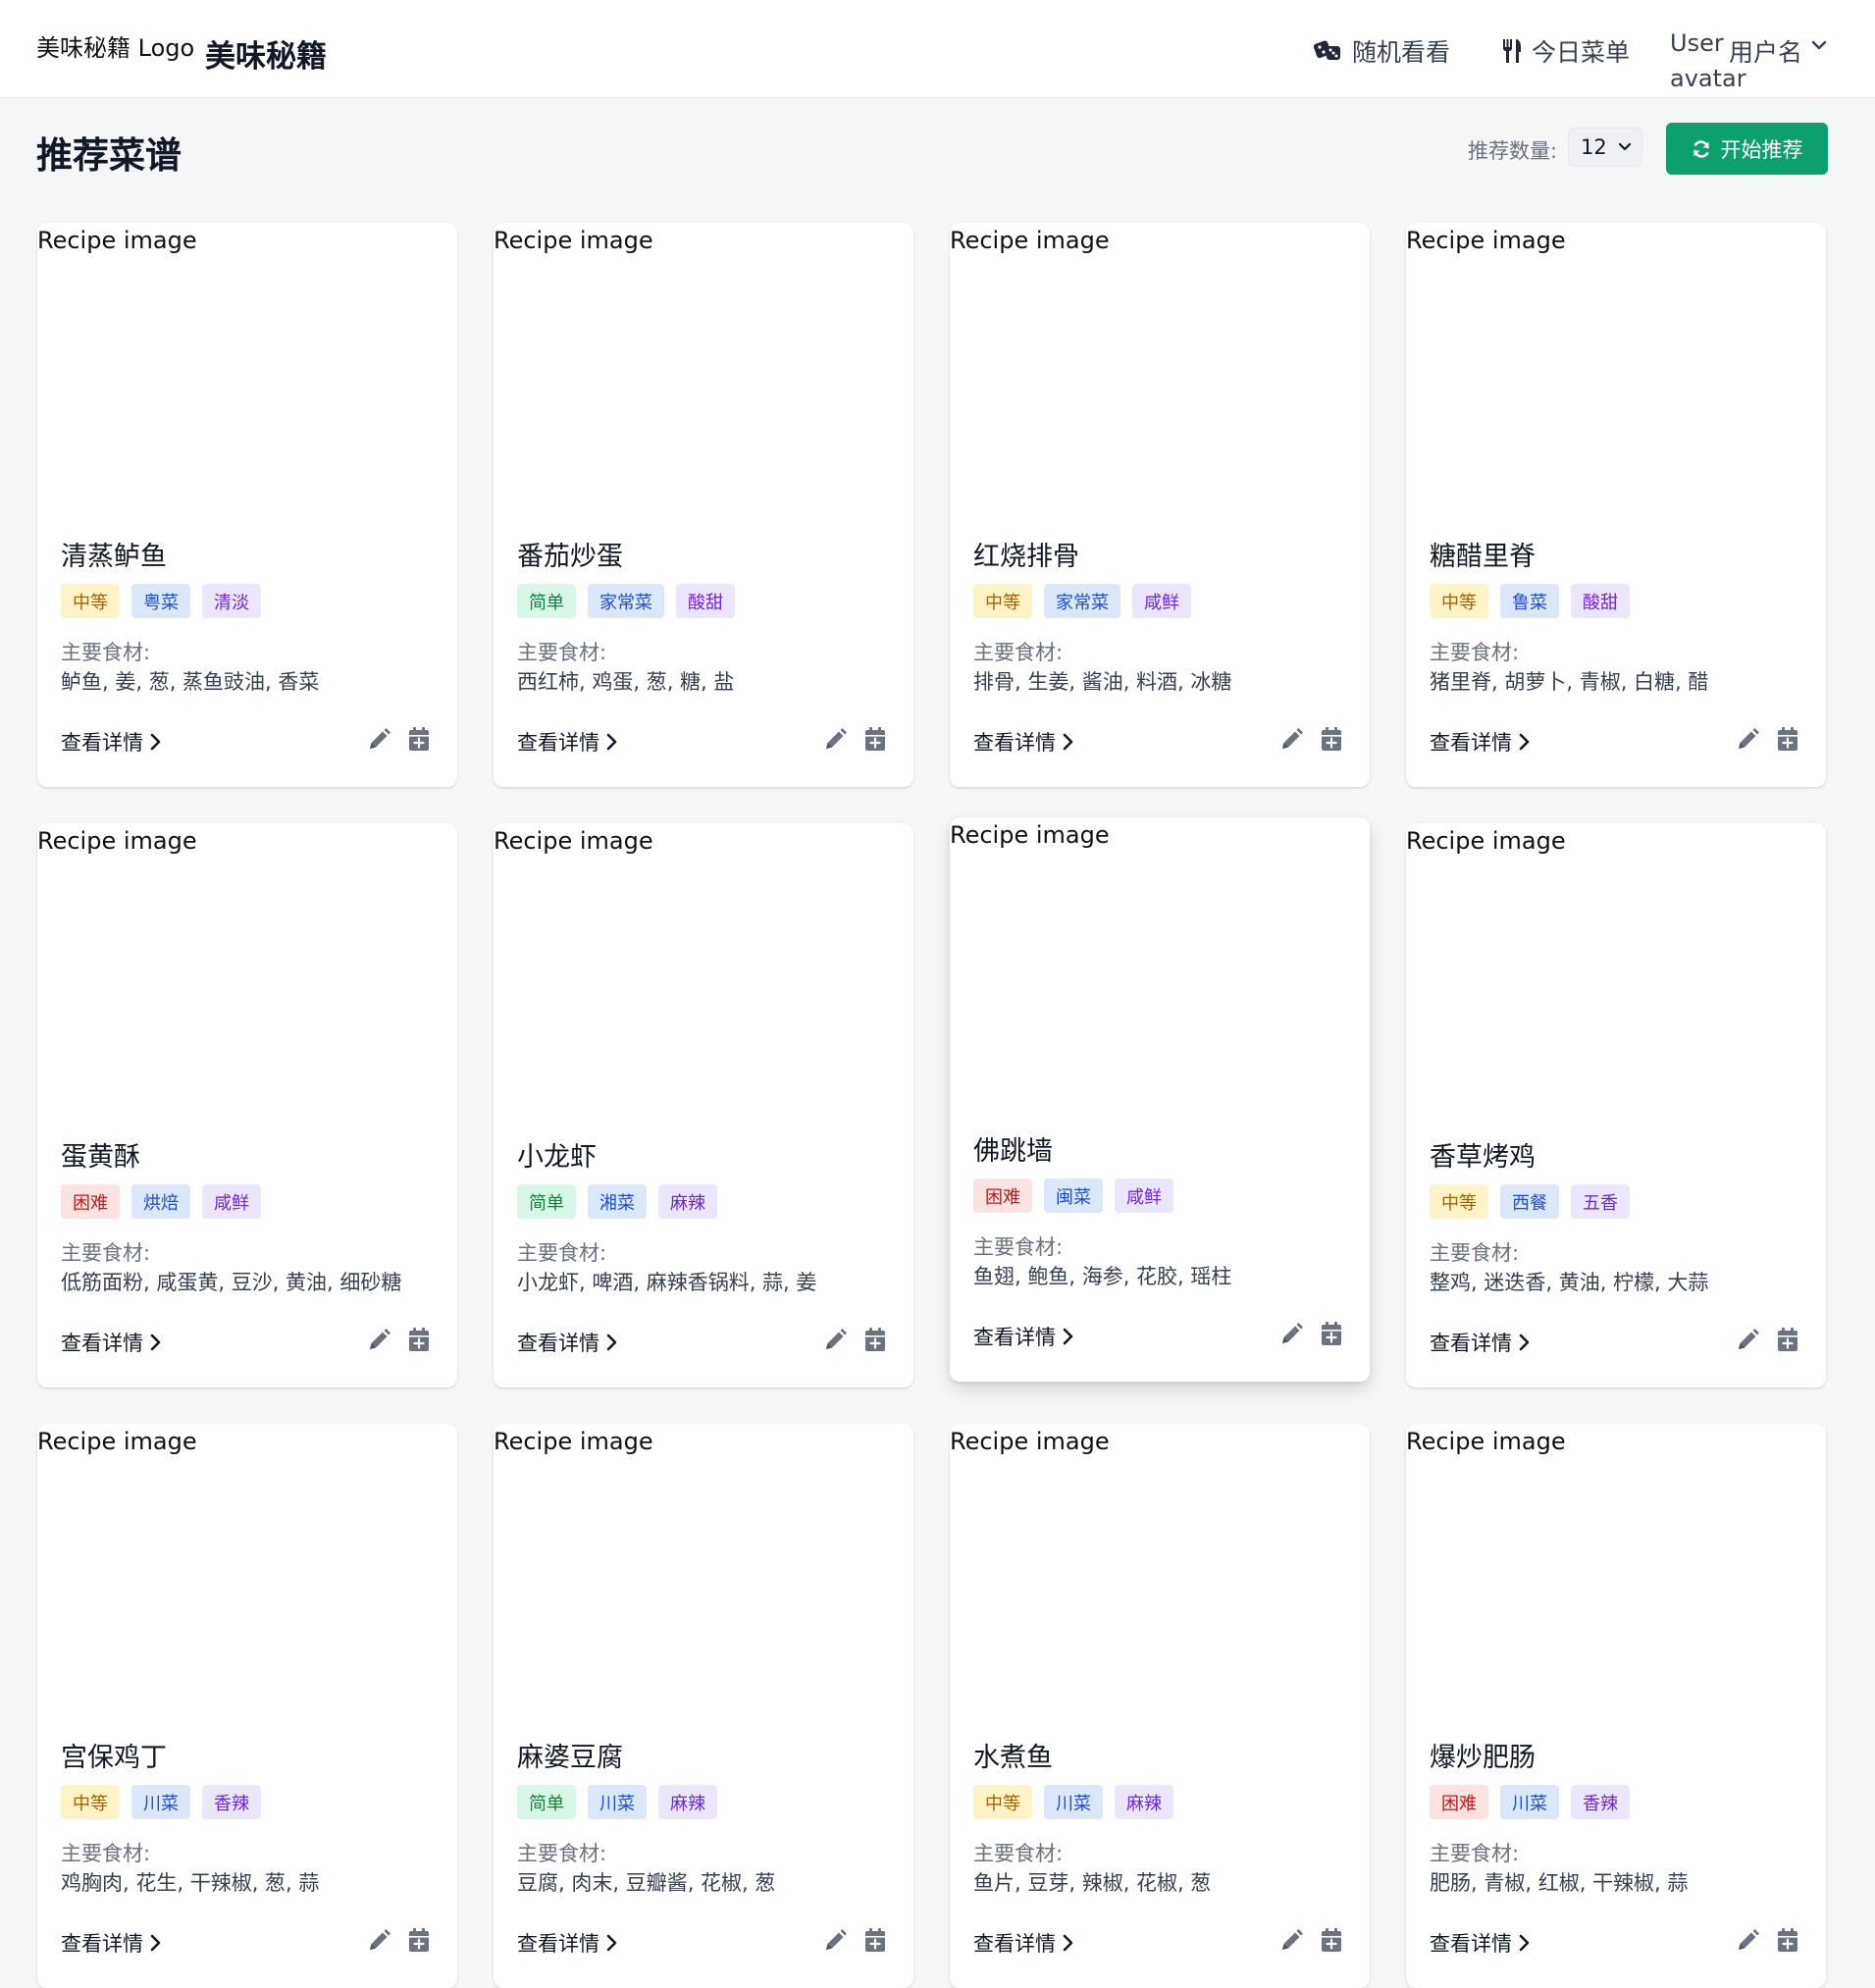 The width and height of the screenshot is (1875, 1988). I want to click on recipe-title: 小龙虾, so click(557, 1154).